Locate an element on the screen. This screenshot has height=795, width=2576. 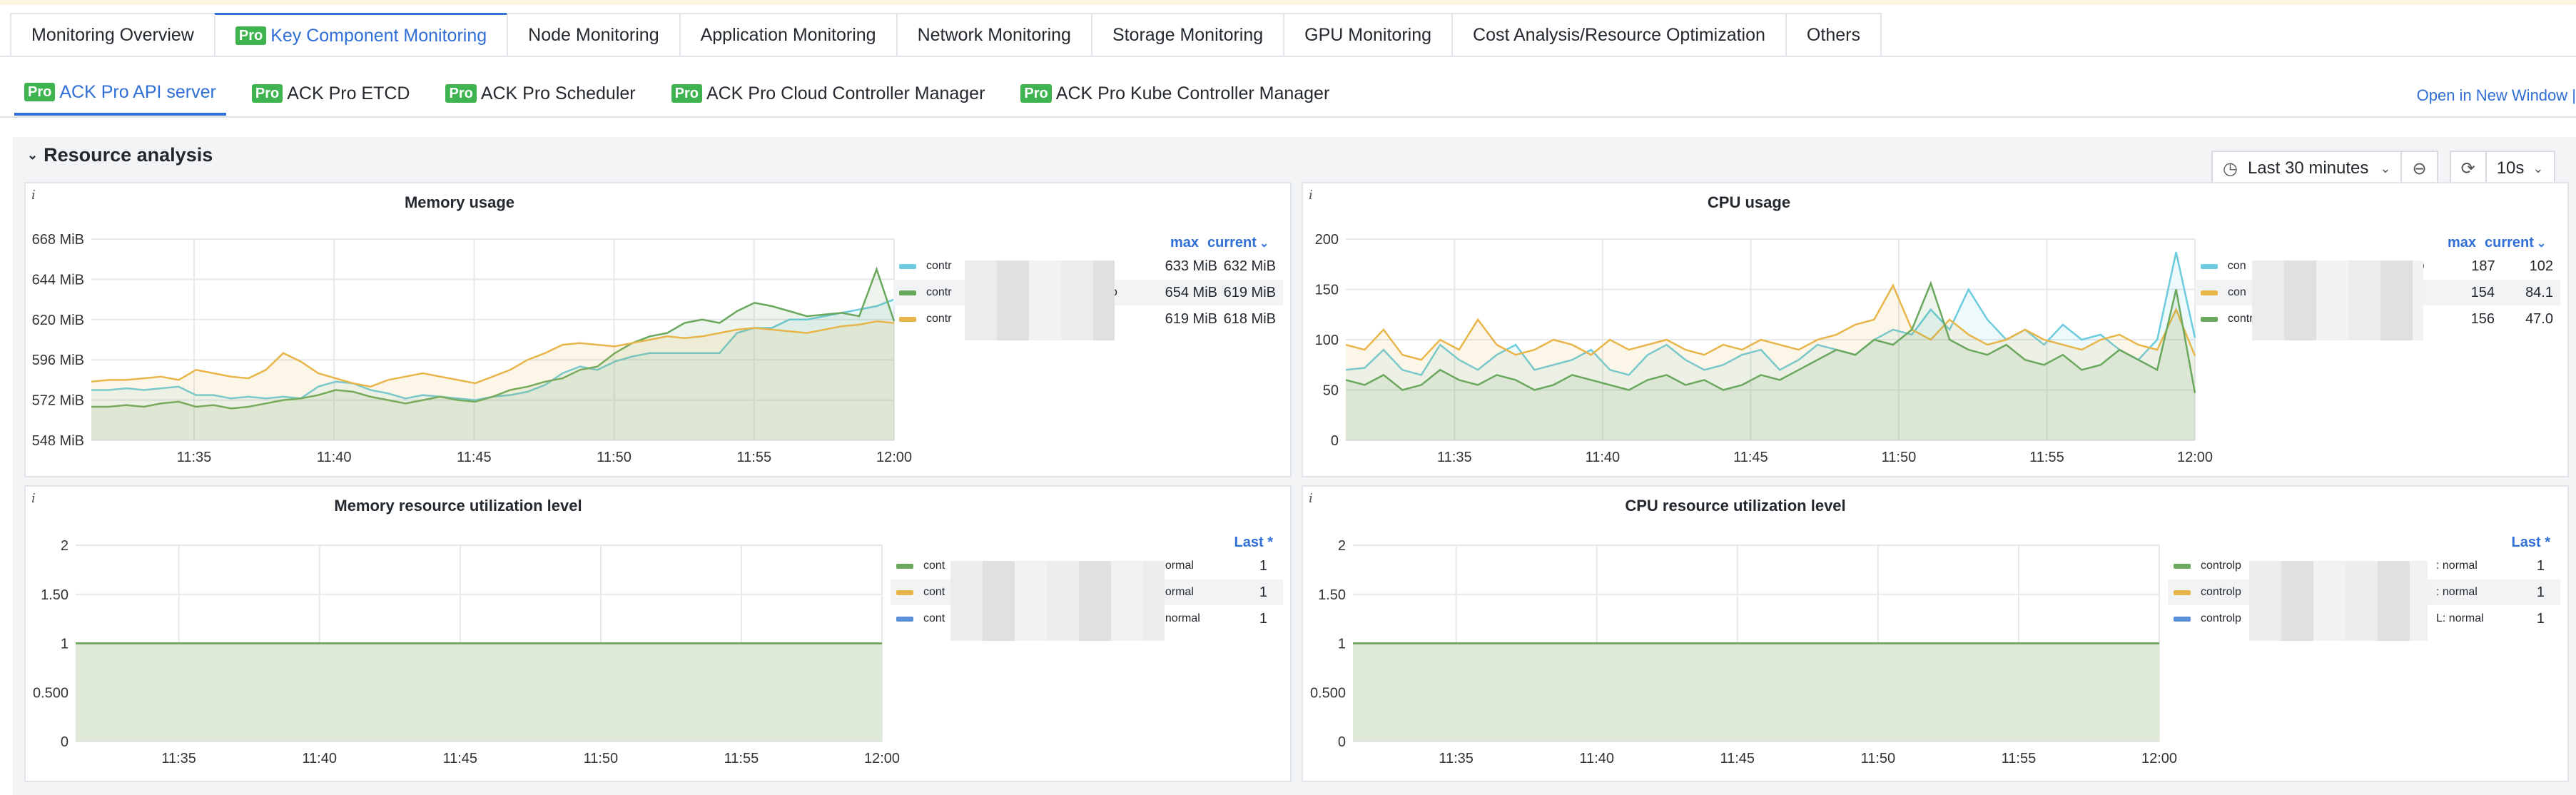
series-current: 632 MiB is located at coordinates (1249, 266).